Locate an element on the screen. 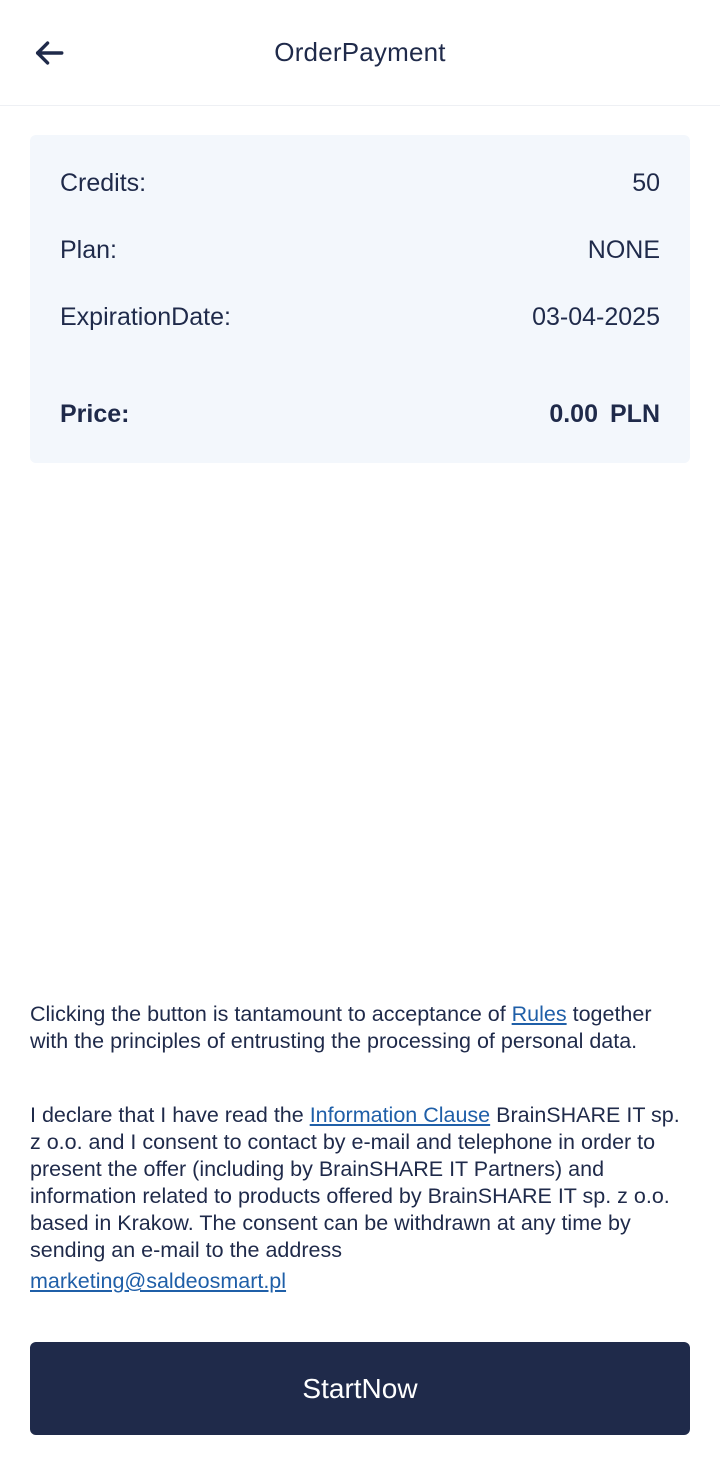  start-now-button: StartNow is located at coordinates (360, 1388).